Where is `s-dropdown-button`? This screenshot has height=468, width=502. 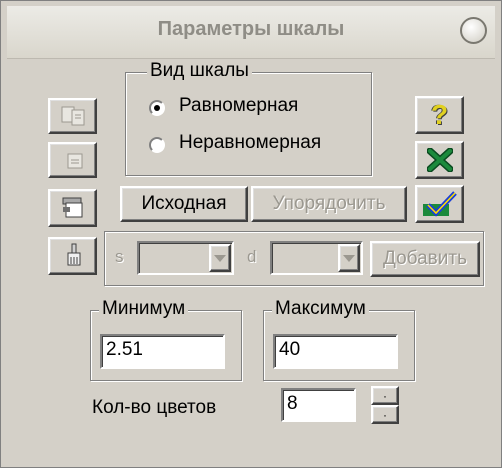 s-dropdown-button is located at coordinates (220, 258).